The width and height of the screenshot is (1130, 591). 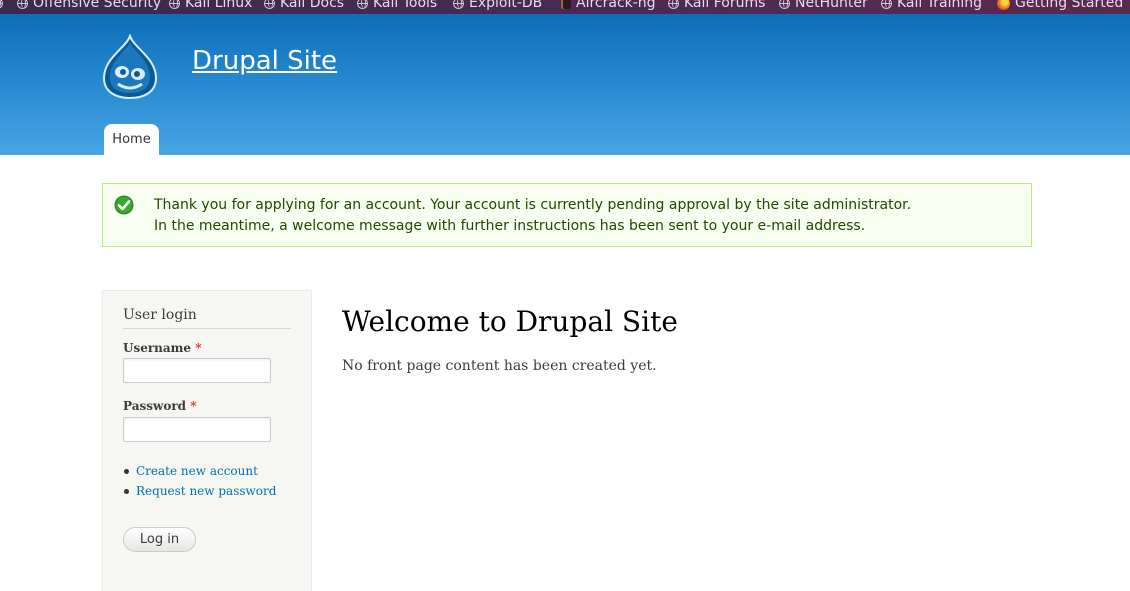 I want to click on request-password-link: Request new password, so click(x=206, y=491).